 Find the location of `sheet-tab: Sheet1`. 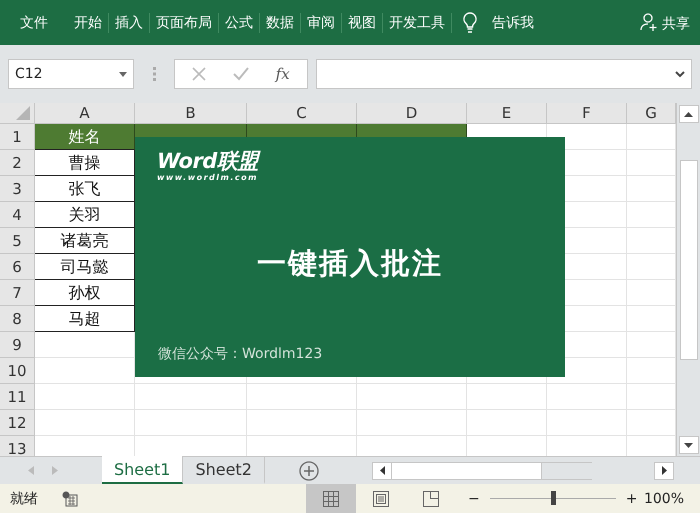

sheet-tab: Sheet1 is located at coordinates (143, 470).